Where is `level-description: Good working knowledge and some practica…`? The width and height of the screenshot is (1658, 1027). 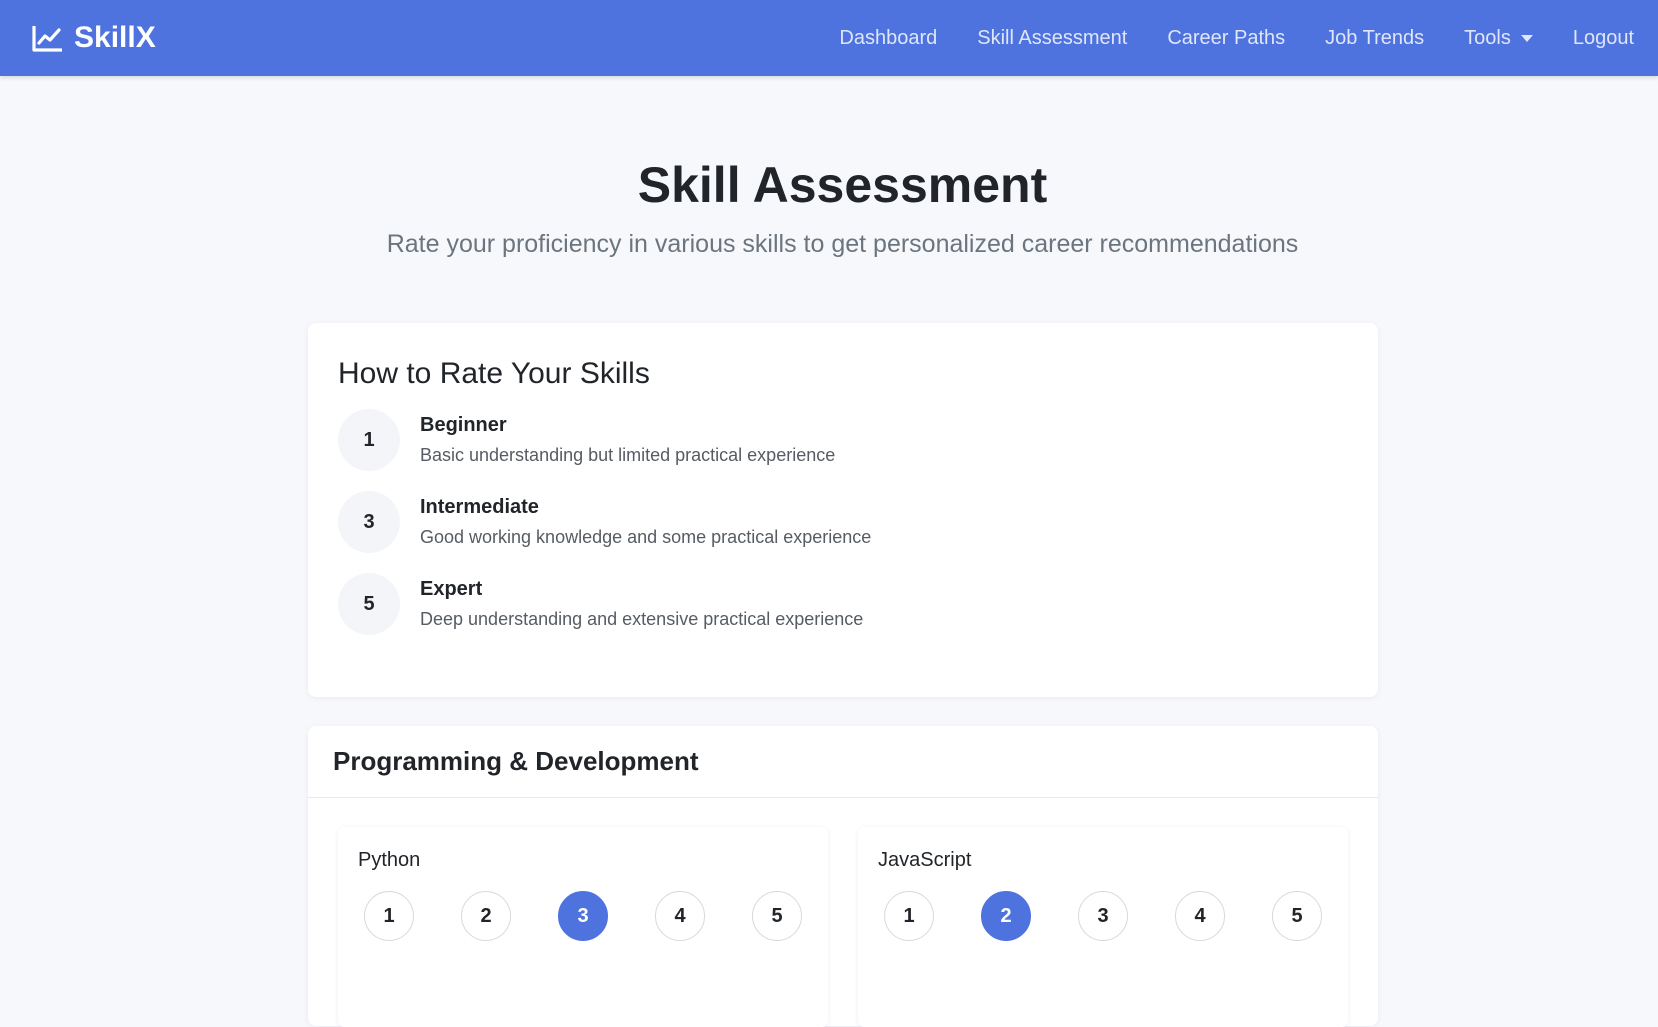 level-description: Good working knowledge and some practica… is located at coordinates (646, 537).